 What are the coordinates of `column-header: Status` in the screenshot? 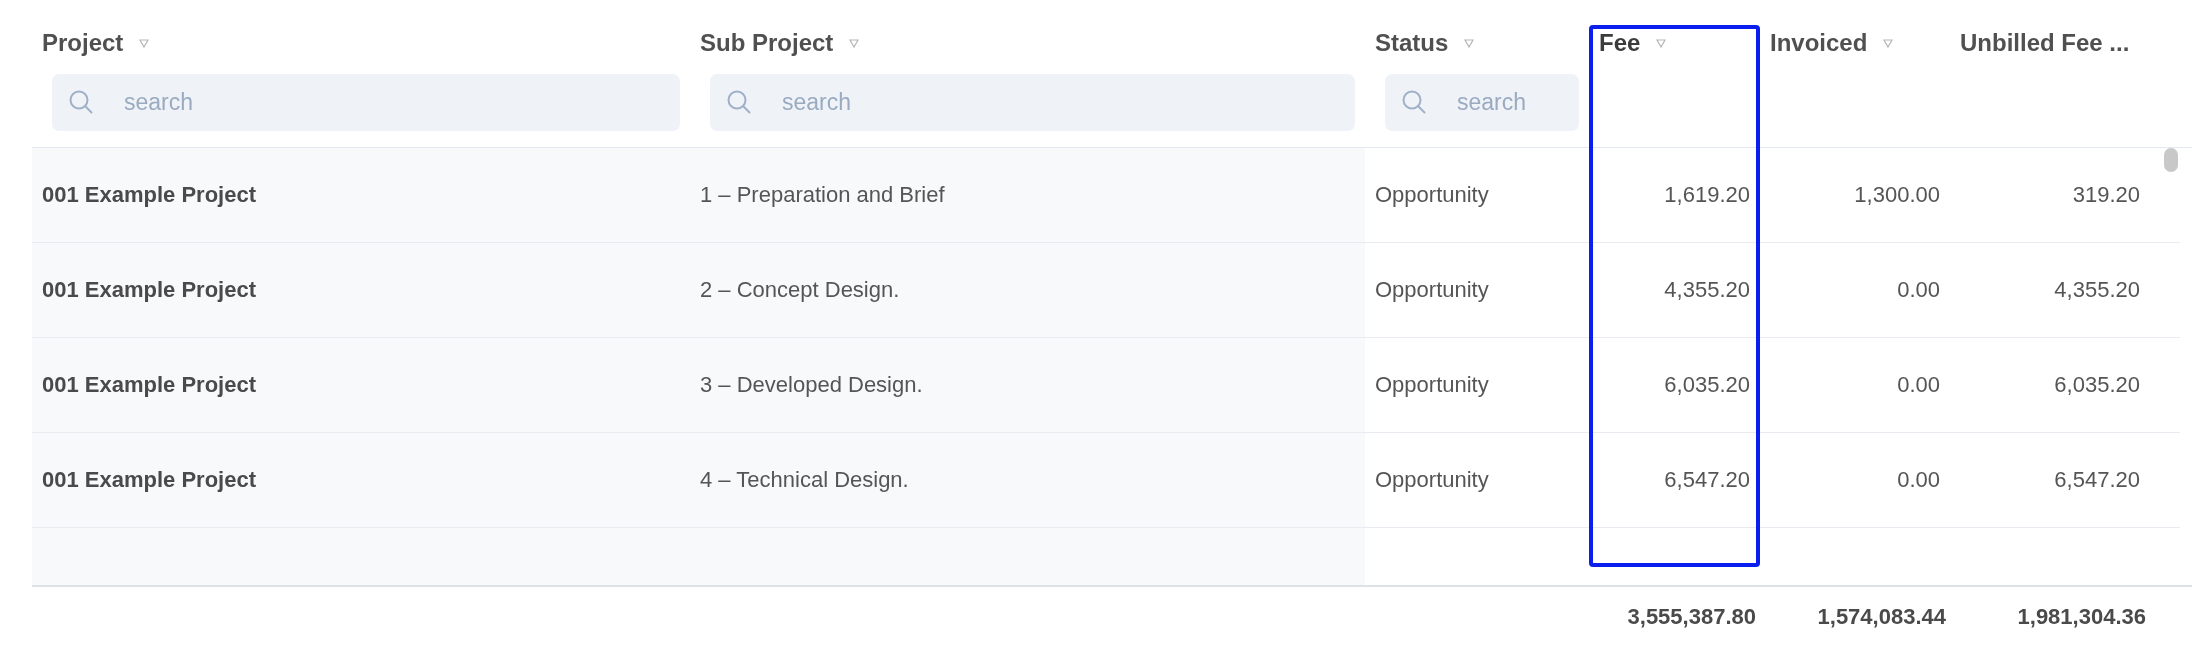 It's located at (1412, 43).